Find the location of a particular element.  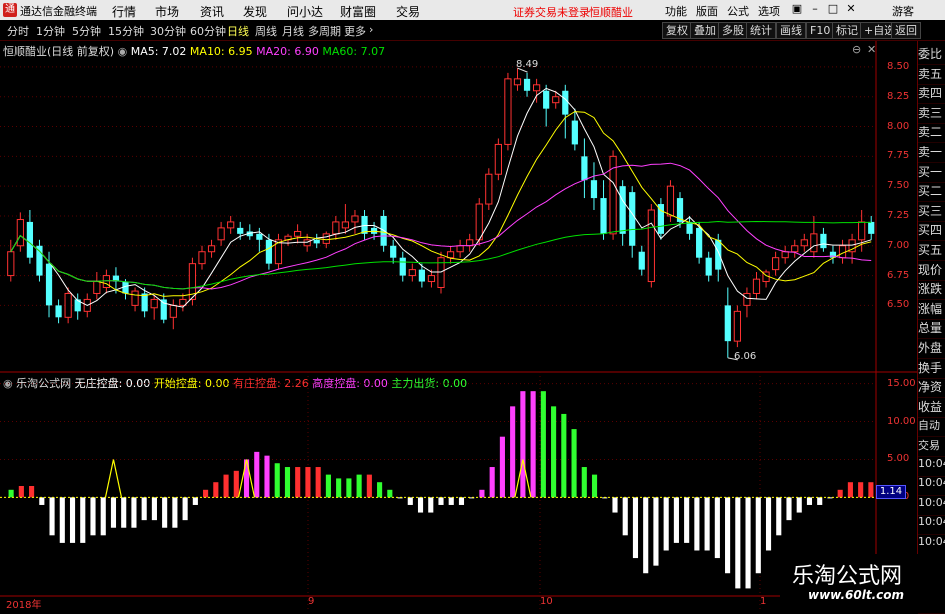

draw-line-button: 画线 is located at coordinates (791, 30).